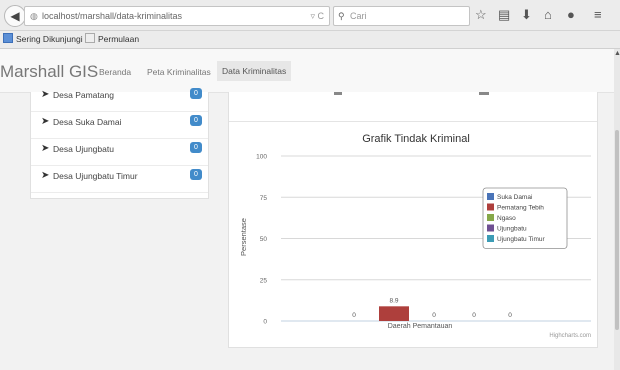  Describe the element at coordinates (617, 53) in the screenshot. I see `scroll-up-icon: ▲` at that location.